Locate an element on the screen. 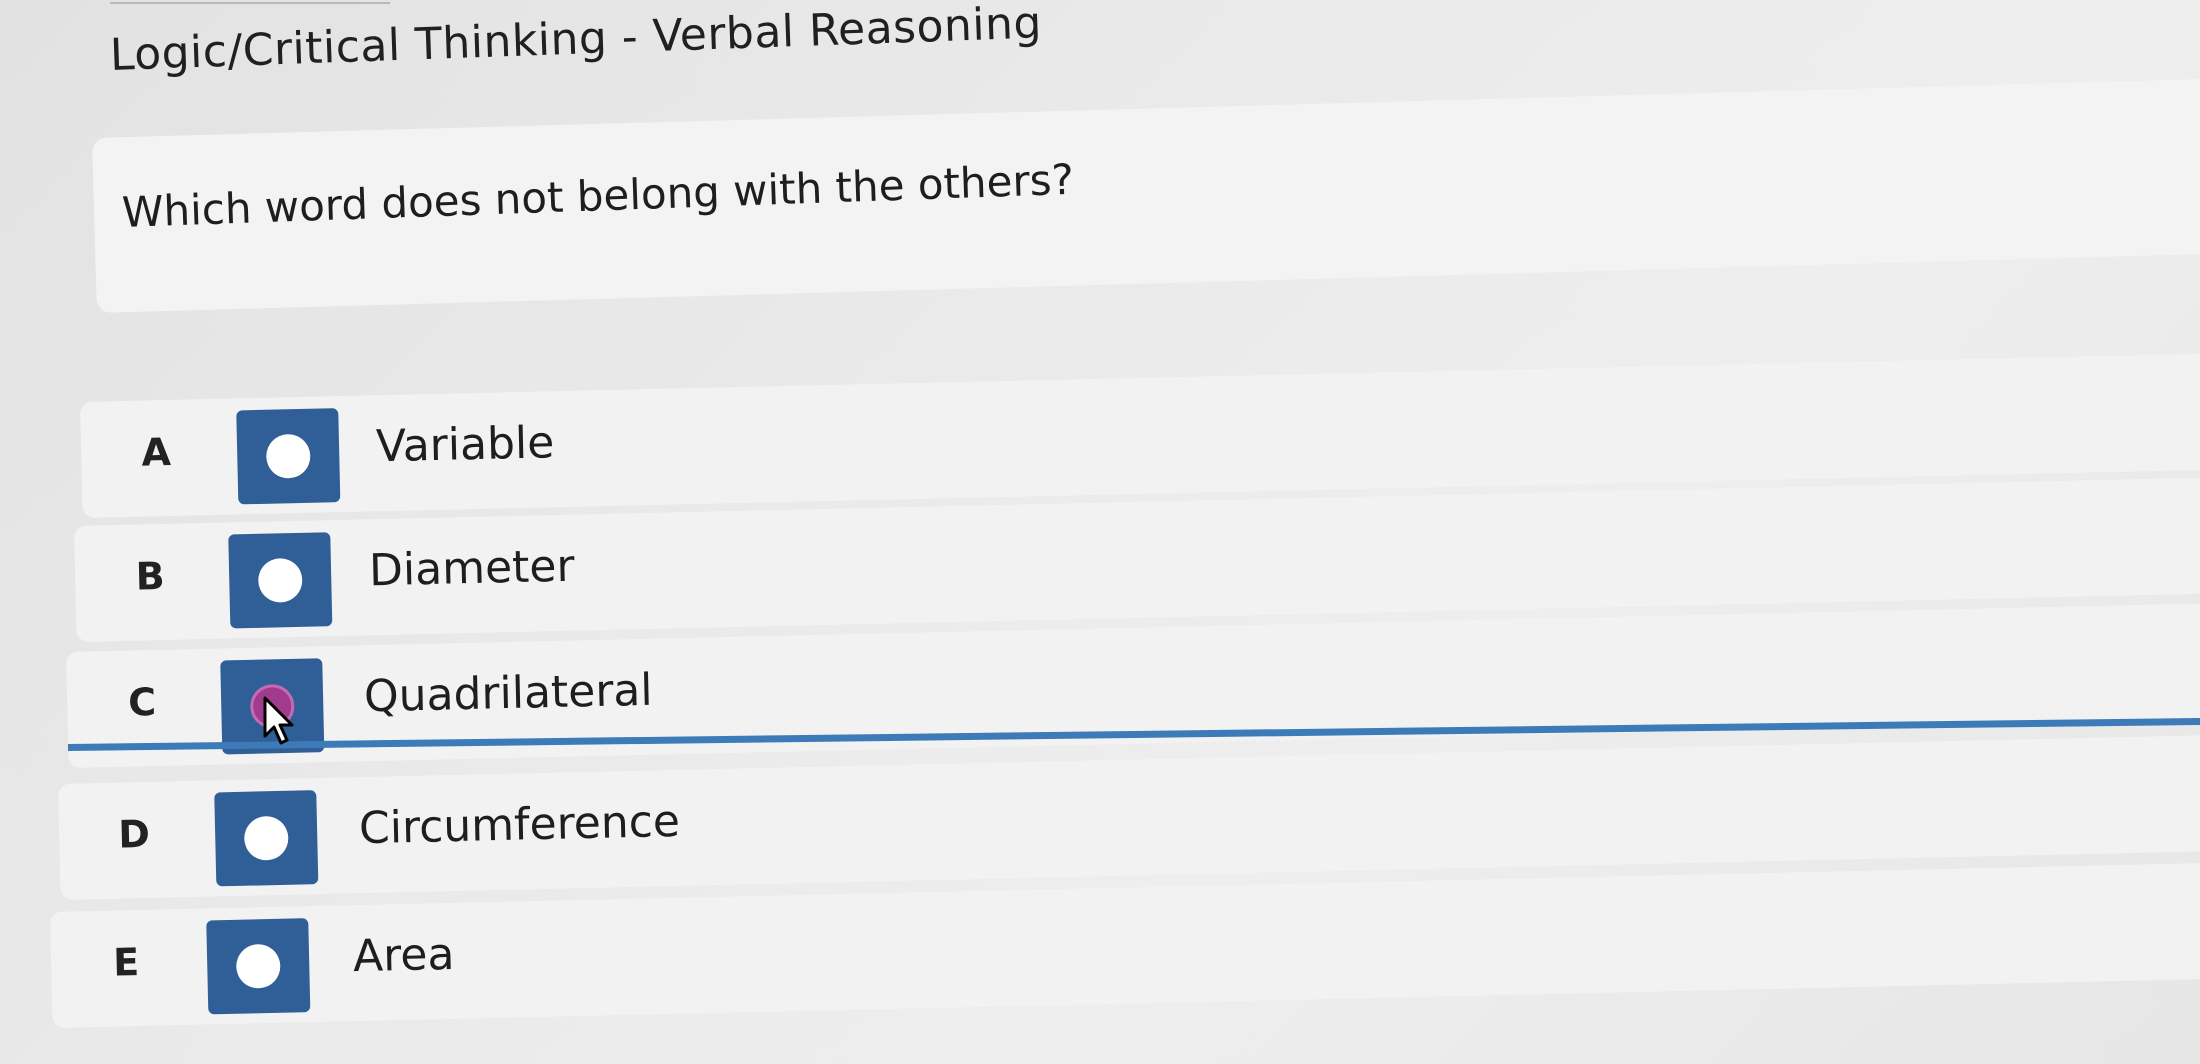 This screenshot has width=2200, height=1064. option-letter: C is located at coordinates (142, 702).